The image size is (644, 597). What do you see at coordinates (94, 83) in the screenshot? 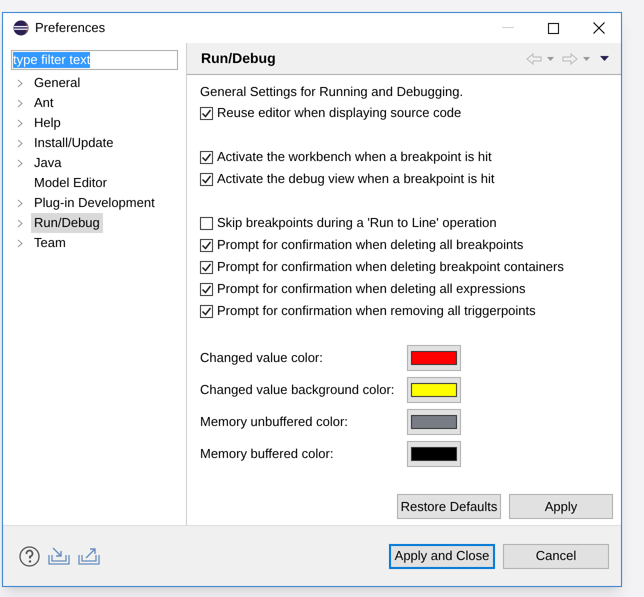
I see `tree-row: General` at bounding box center [94, 83].